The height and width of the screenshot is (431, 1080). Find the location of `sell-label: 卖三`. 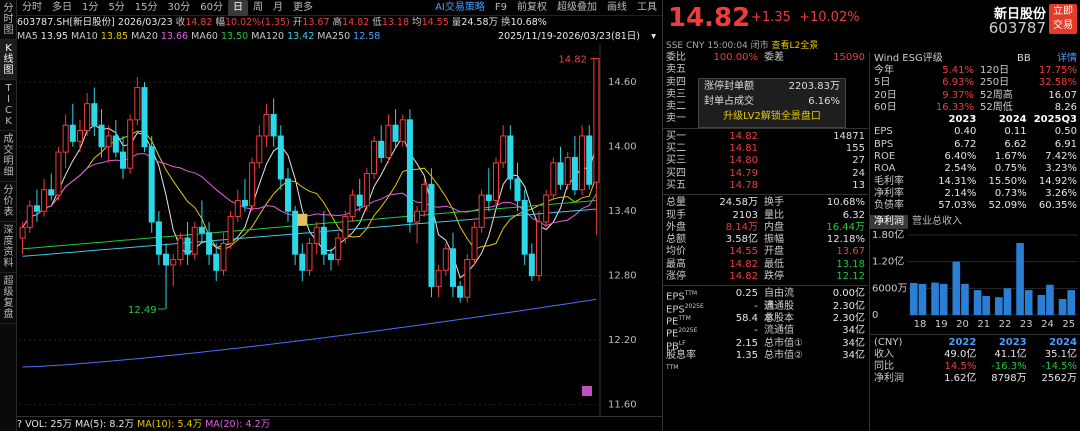

sell-label: 卖三 is located at coordinates (676, 94).